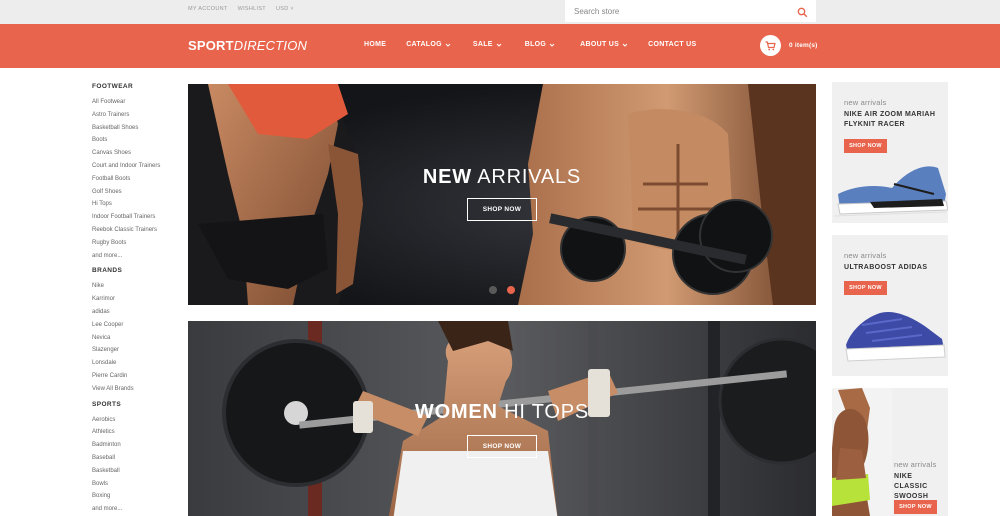  What do you see at coordinates (502, 446) in the screenshot?
I see `hero2-shop-now-button: SHOP NOW` at bounding box center [502, 446].